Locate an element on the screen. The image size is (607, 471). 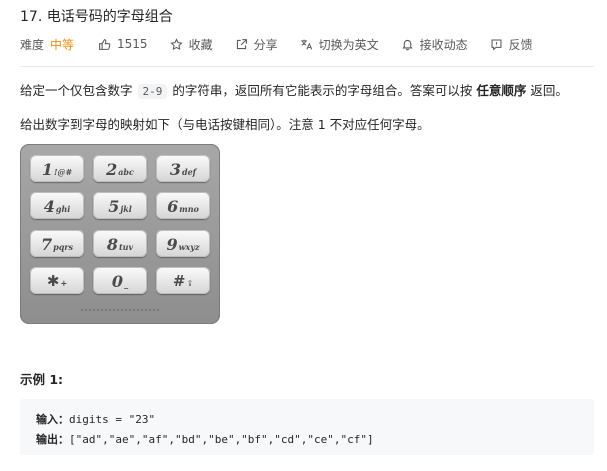
keypad-key: 5 jkl is located at coordinates (120, 205).